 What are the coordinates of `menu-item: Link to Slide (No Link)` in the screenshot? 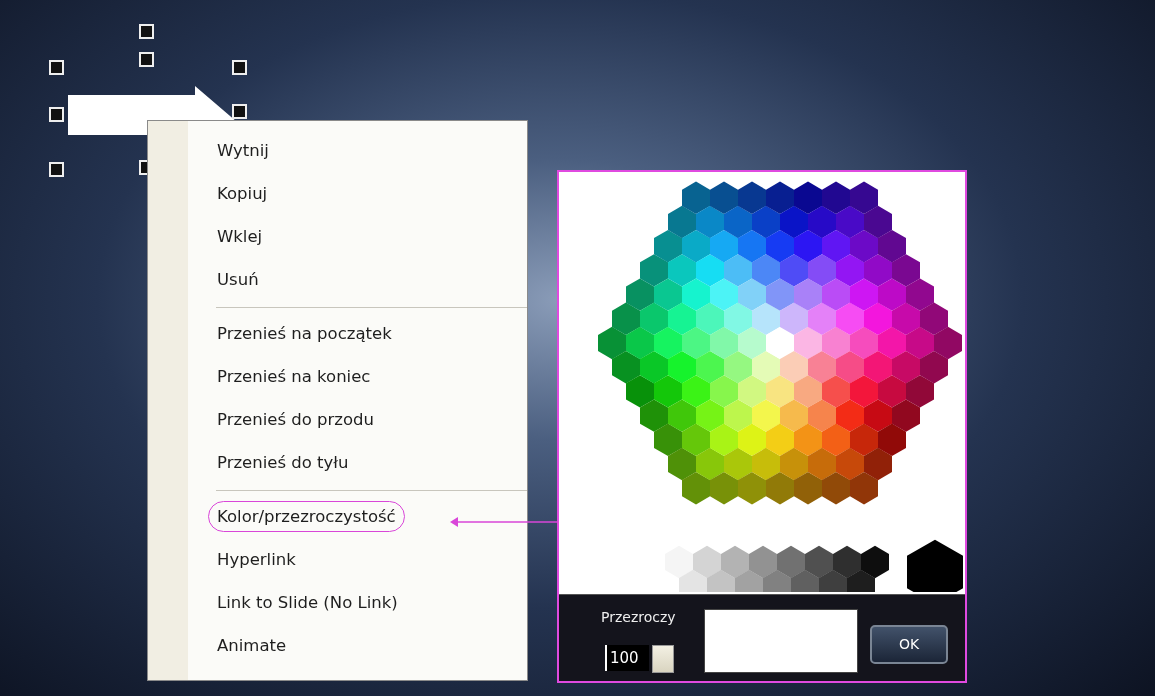 It's located at (307, 603).